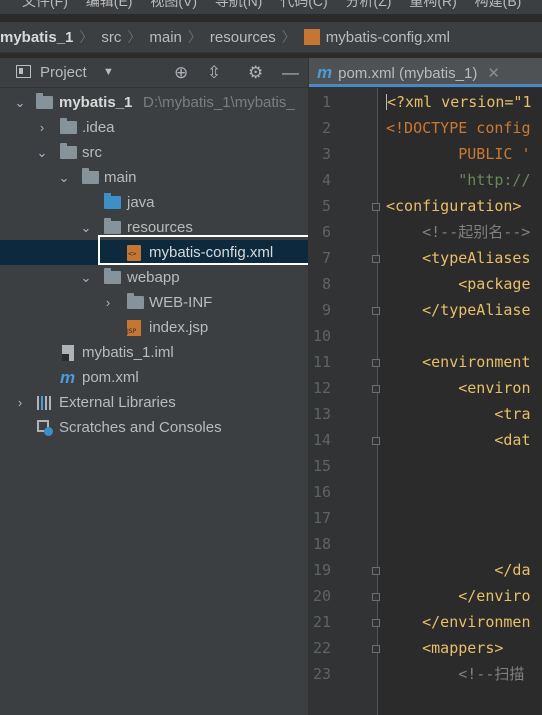 This screenshot has width=542, height=715. Describe the element at coordinates (255, 72) in the screenshot. I see `gear-icon: ⚙` at that location.